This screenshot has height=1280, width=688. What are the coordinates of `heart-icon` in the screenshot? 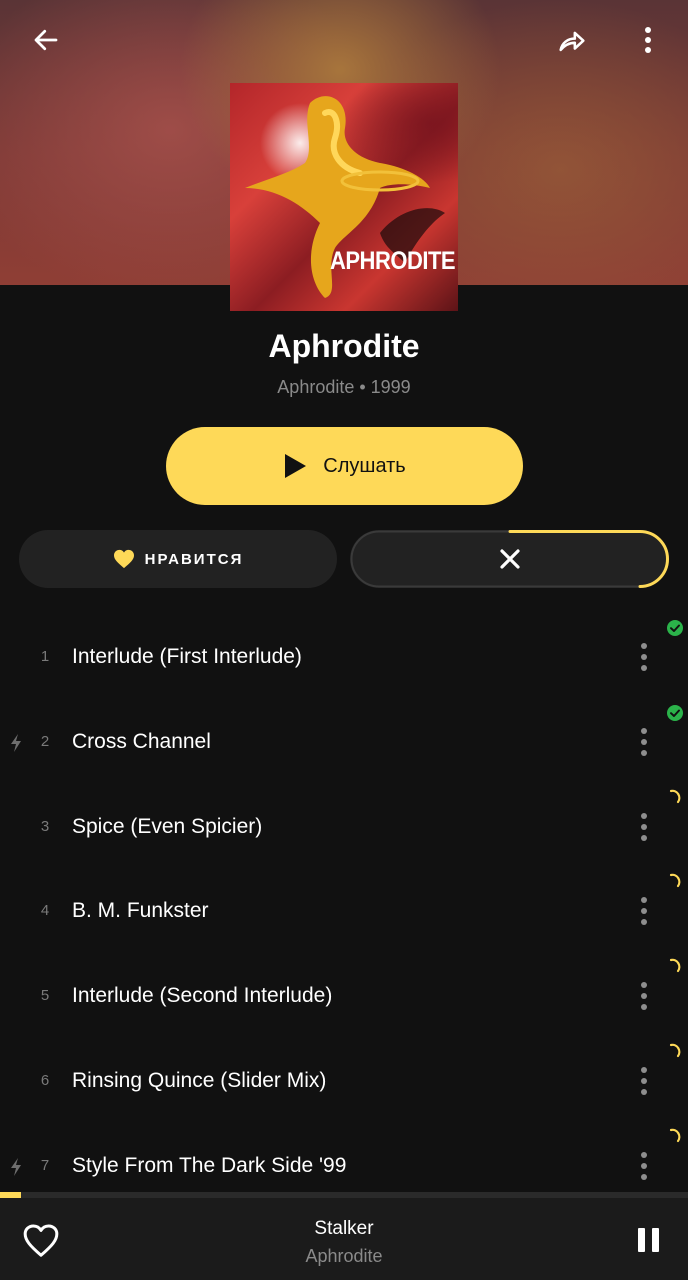 It's located at (123, 559).